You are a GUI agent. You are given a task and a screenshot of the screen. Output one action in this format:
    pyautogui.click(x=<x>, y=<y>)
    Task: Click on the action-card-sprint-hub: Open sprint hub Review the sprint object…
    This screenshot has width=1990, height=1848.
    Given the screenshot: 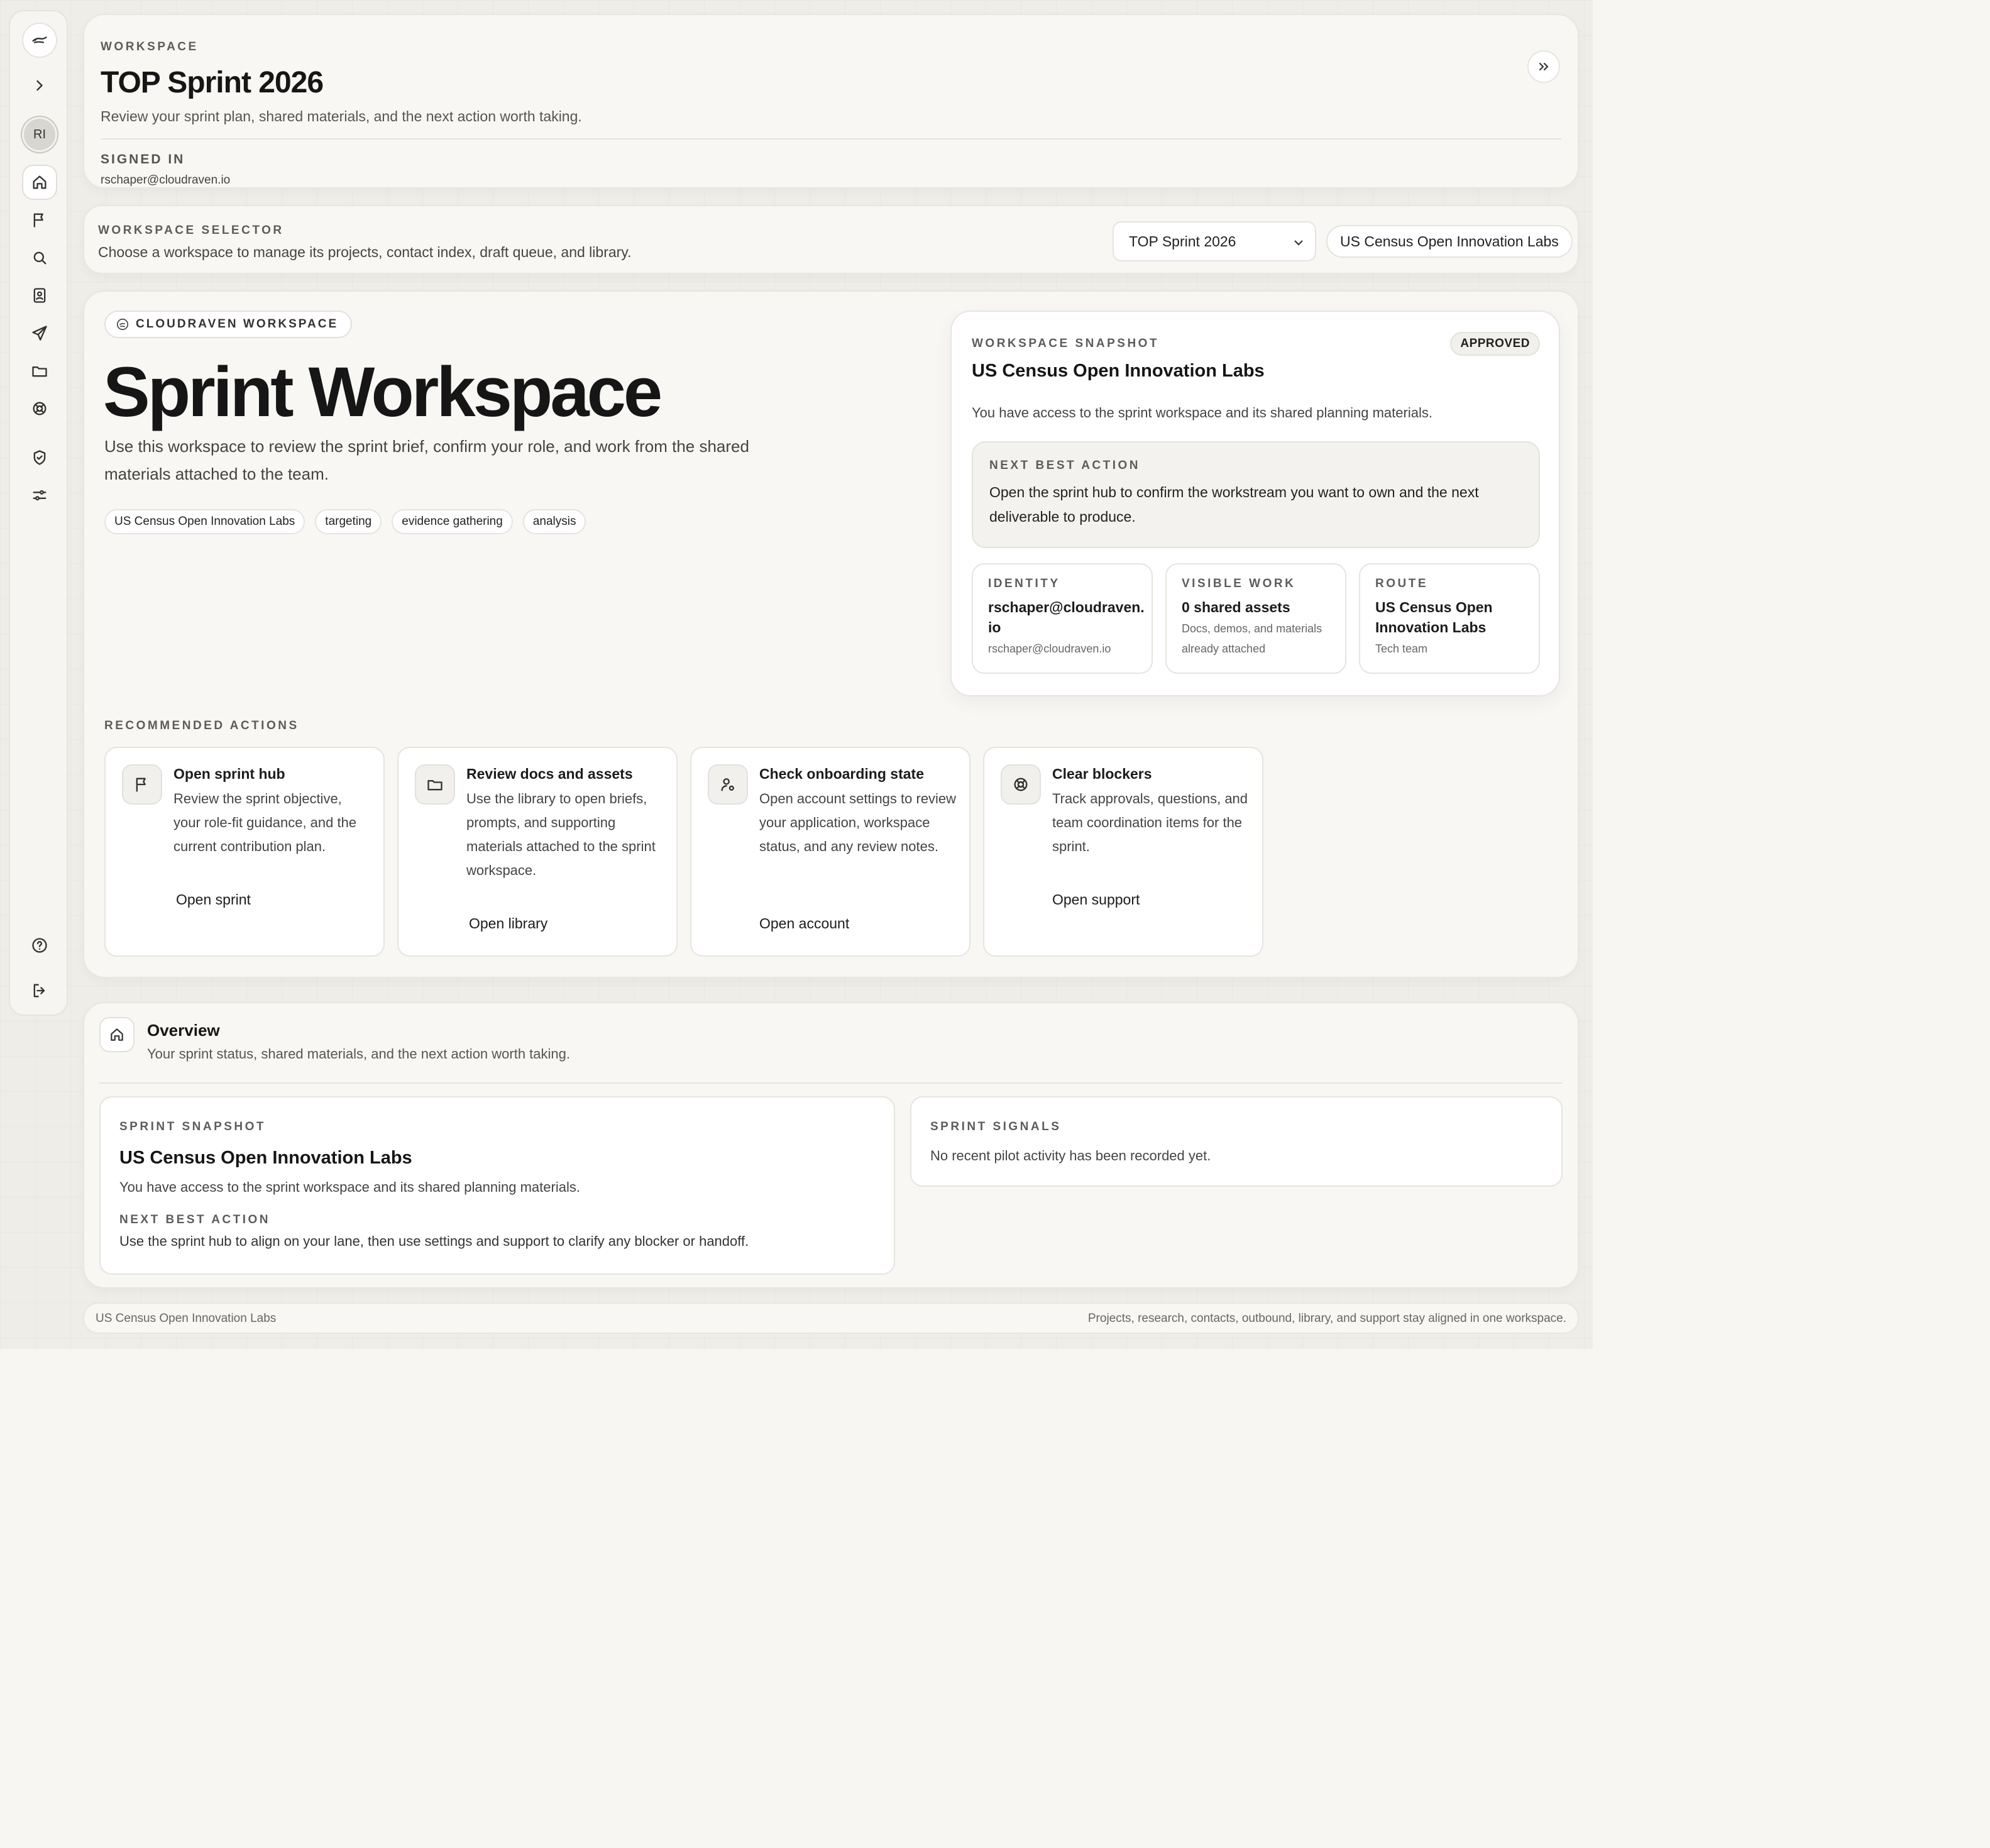 What is the action you would take?
    pyautogui.click(x=245, y=852)
    